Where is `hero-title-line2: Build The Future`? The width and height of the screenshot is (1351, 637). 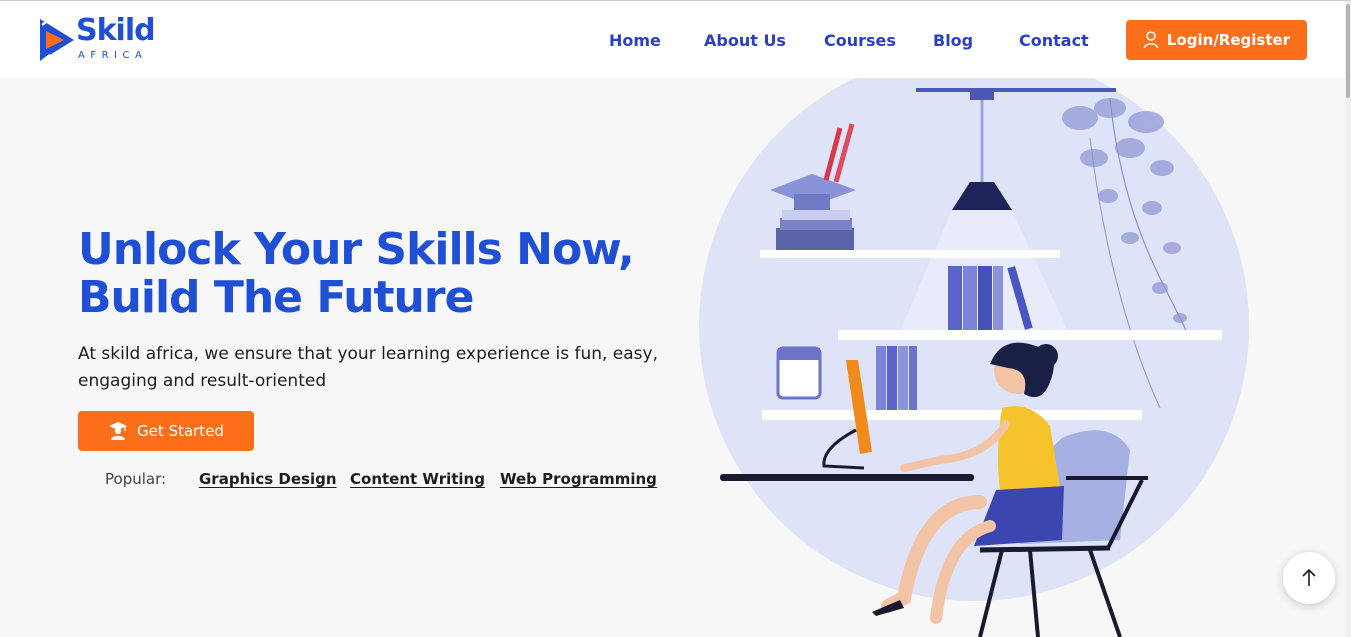
hero-title-line2: Build The Future is located at coordinates (276, 297).